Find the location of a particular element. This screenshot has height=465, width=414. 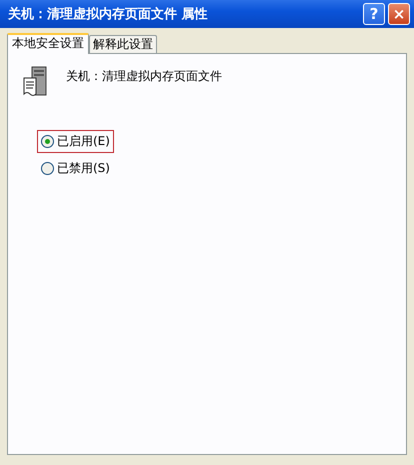

server-document-icon is located at coordinates (35, 82).